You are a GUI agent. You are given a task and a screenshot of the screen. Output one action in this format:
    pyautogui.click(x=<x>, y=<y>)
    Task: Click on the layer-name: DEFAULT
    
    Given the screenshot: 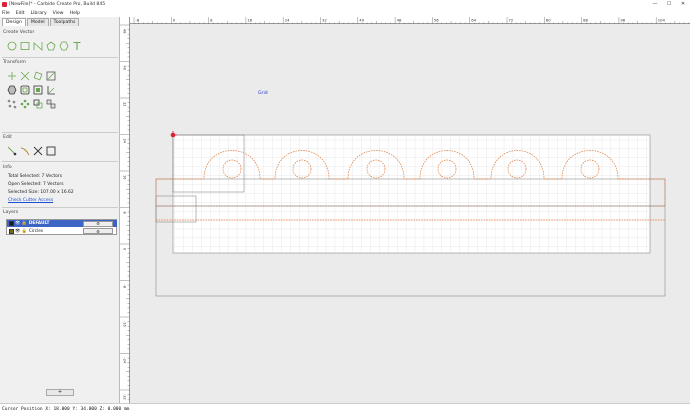 What is the action you would take?
    pyautogui.click(x=39, y=223)
    